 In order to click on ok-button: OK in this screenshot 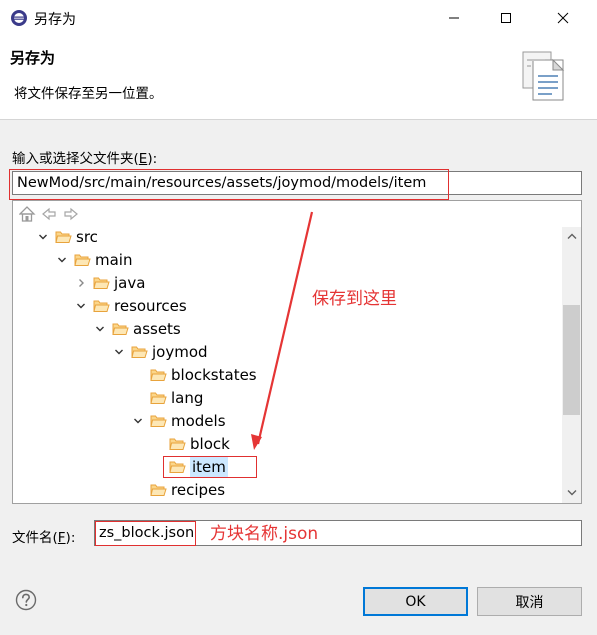, I will do `click(415, 601)`.